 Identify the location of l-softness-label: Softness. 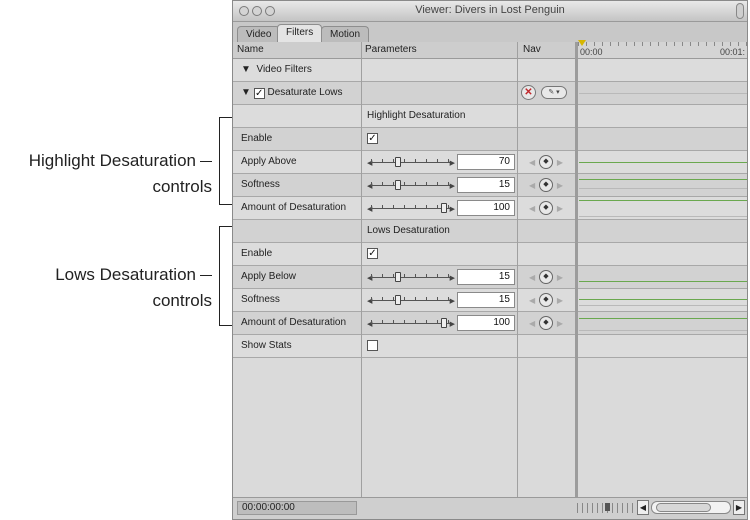
(260, 299).